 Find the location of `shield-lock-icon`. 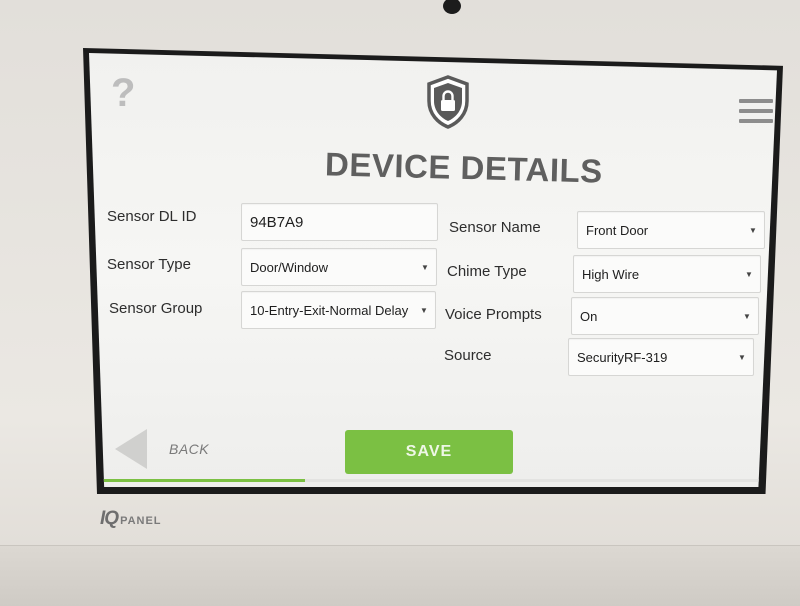

shield-lock-icon is located at coordinates (448, 102).